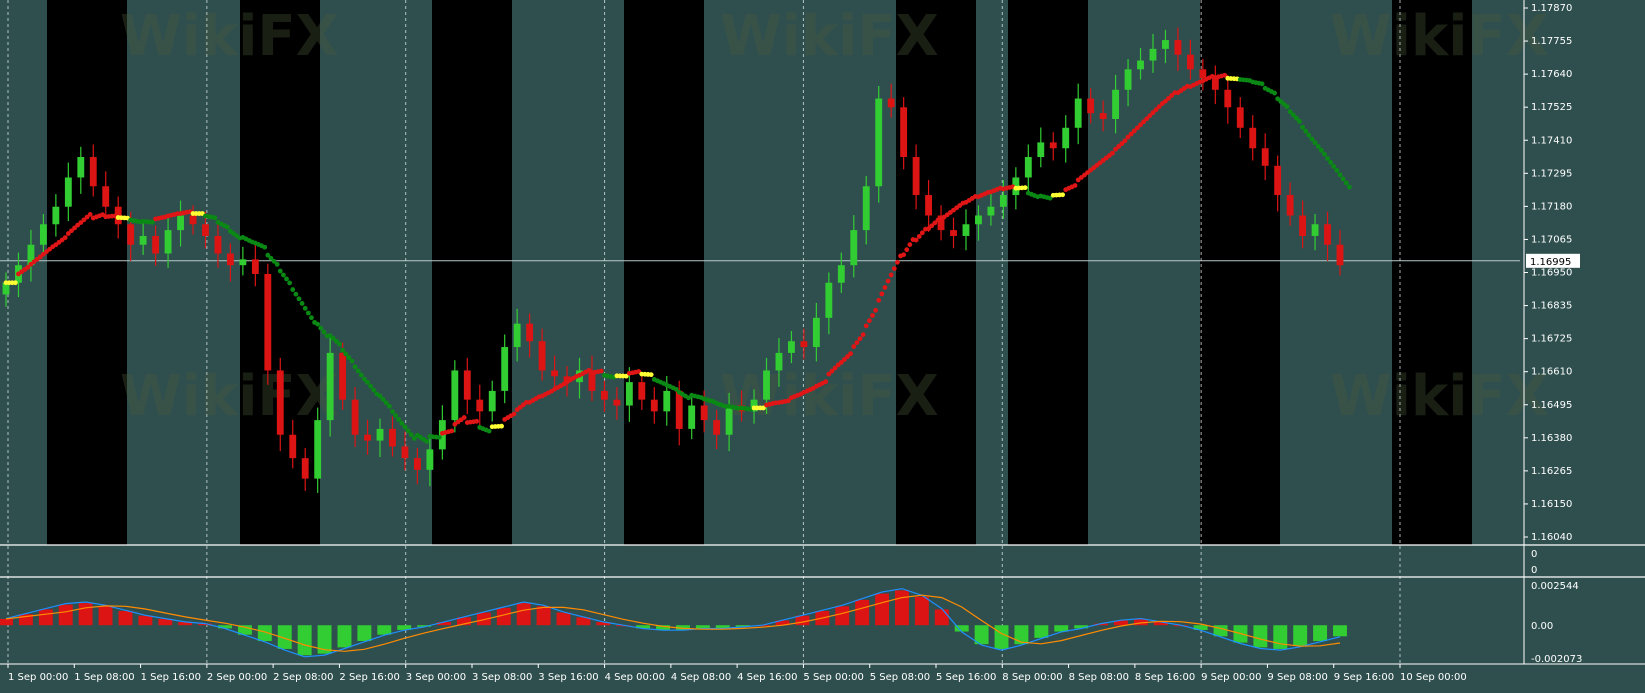  I want to click on time-tick-label: 3 Sep 16:00, so click(568, 677).